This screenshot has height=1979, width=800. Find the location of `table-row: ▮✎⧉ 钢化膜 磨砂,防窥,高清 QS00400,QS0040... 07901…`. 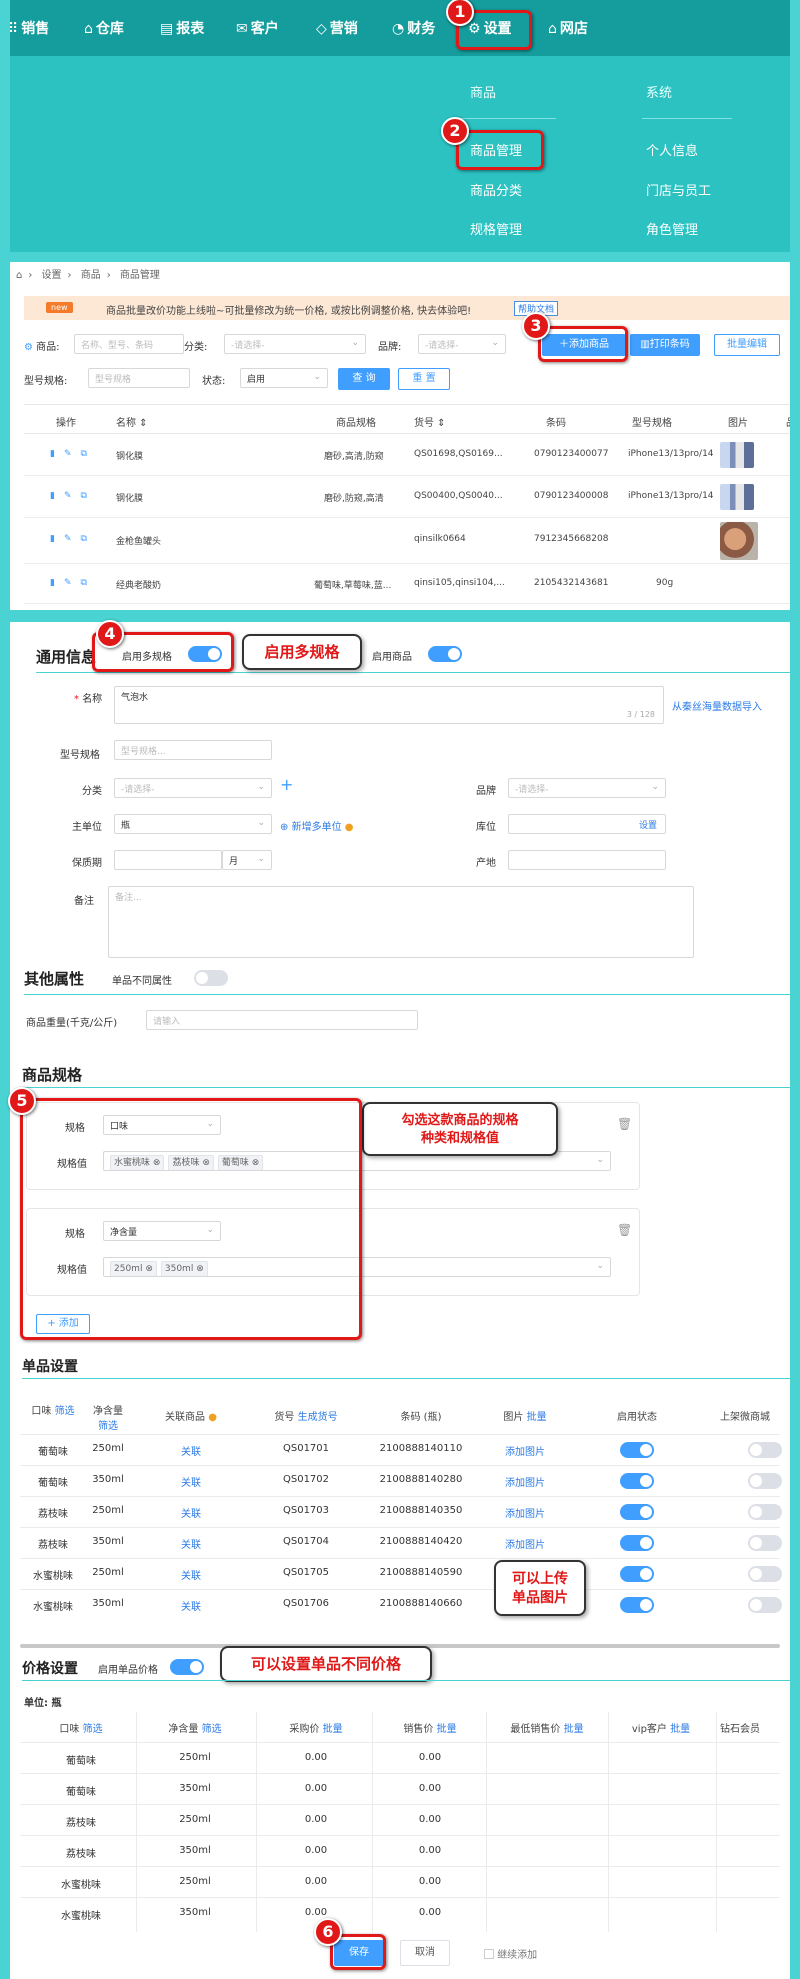

table-row: ▮✎⧉ 钢化膜 磨砂,防窥,高清 QS00400,QS0040... 07901… is located at coordinates (407, 497).